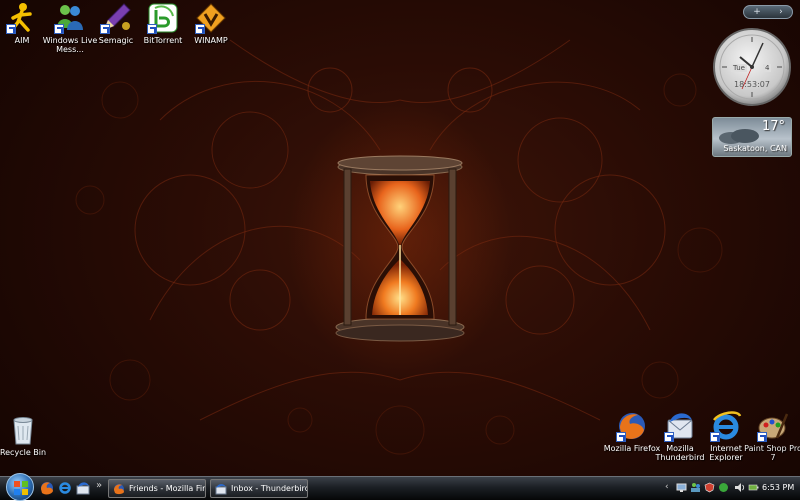 This screenshot has height=501, width=800. What do you see at coordinates (116, 18) in the screenshot?
I see `semagic-pen-icon` at bounding box center [116, 18].